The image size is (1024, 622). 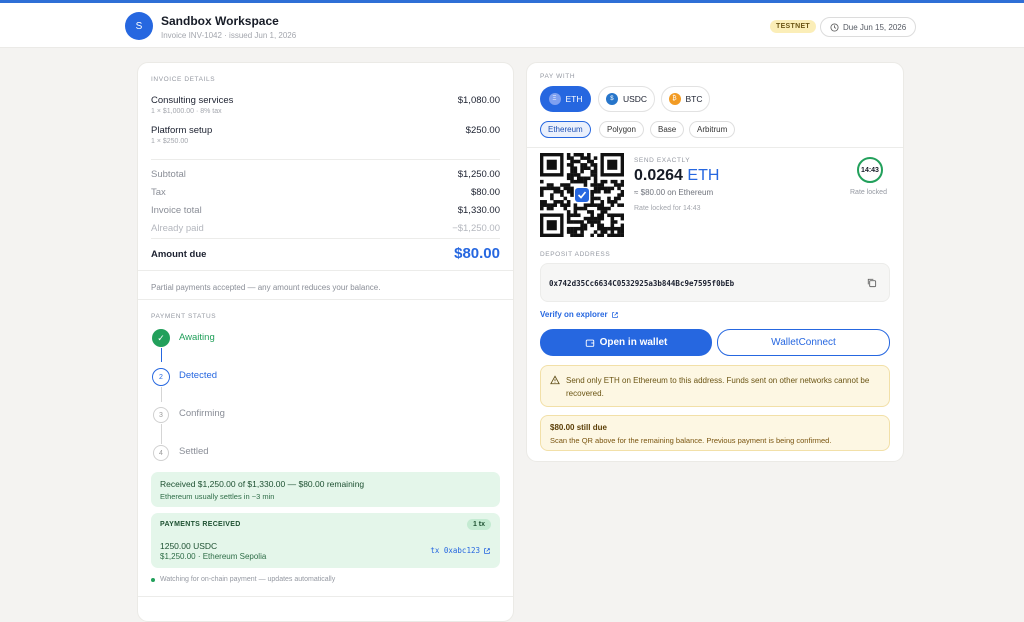 What do you see at coordinates (220, 21) in the screenshot?
I see `workspace-name: Sandbox Workspace` at bounding box center [220, 21].